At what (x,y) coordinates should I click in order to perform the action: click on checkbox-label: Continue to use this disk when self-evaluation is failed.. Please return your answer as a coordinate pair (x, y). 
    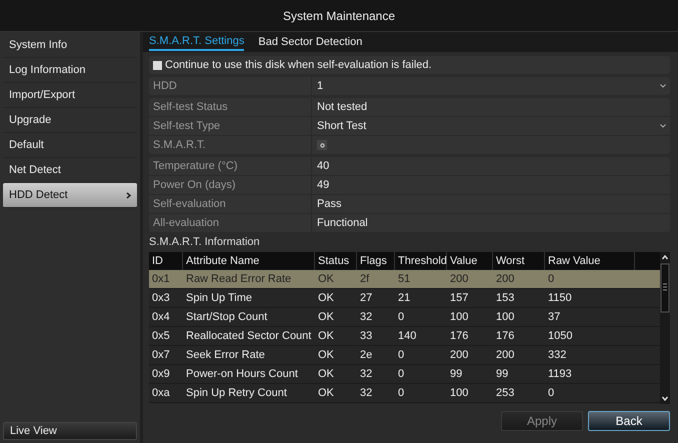
    Looking at the image, I should click on (298, 65).